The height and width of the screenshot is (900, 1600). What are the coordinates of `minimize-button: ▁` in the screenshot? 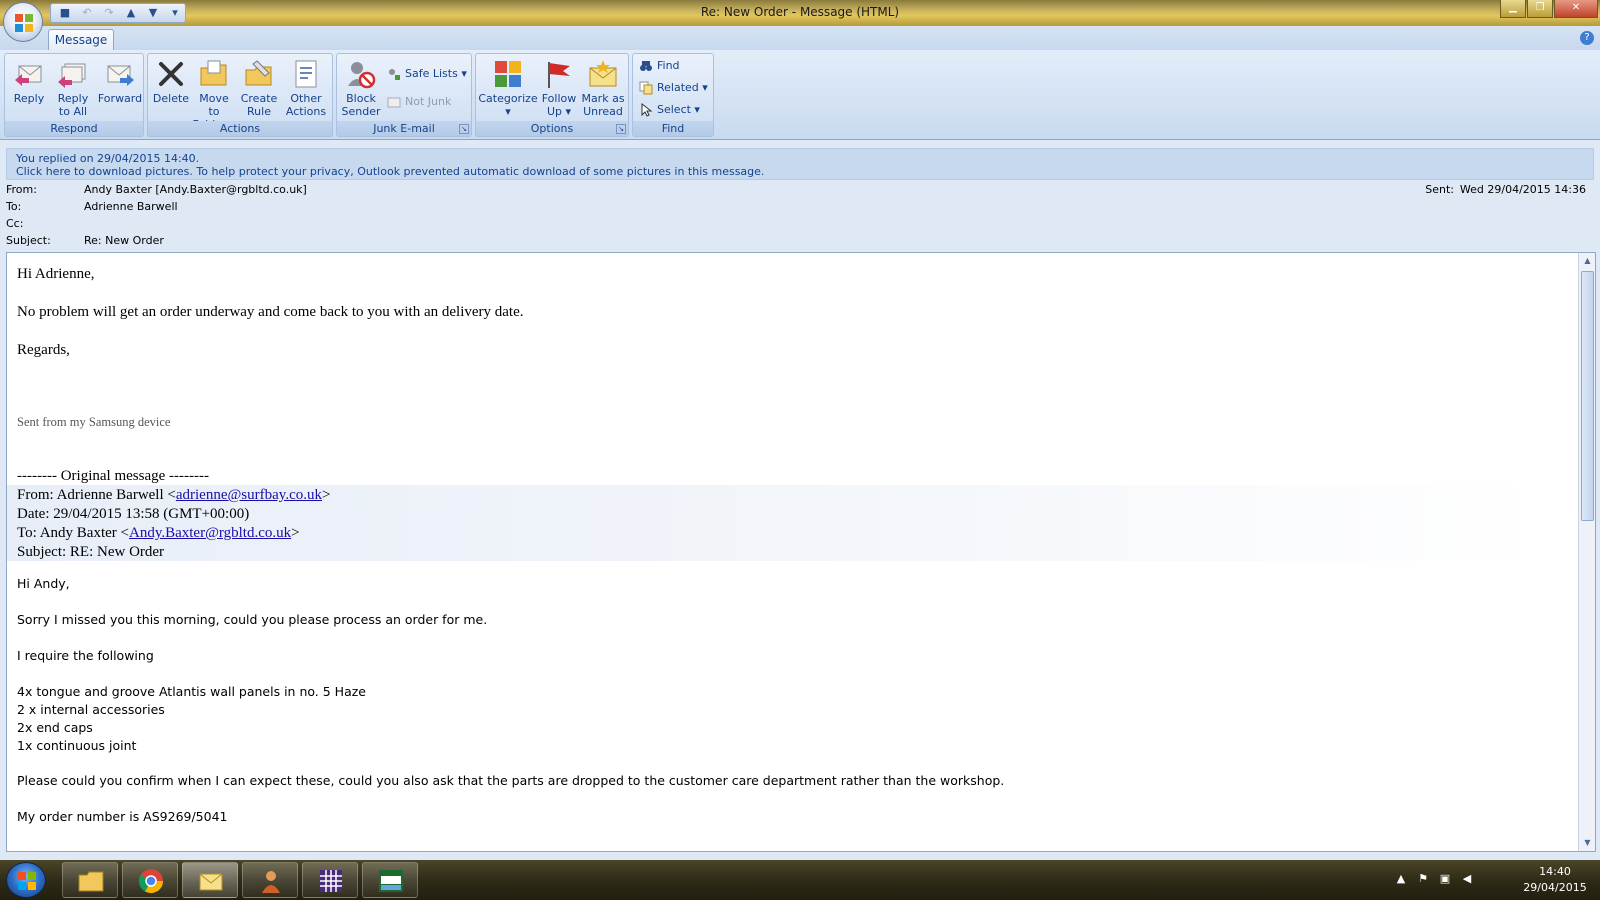 It's located at (1513, 9).